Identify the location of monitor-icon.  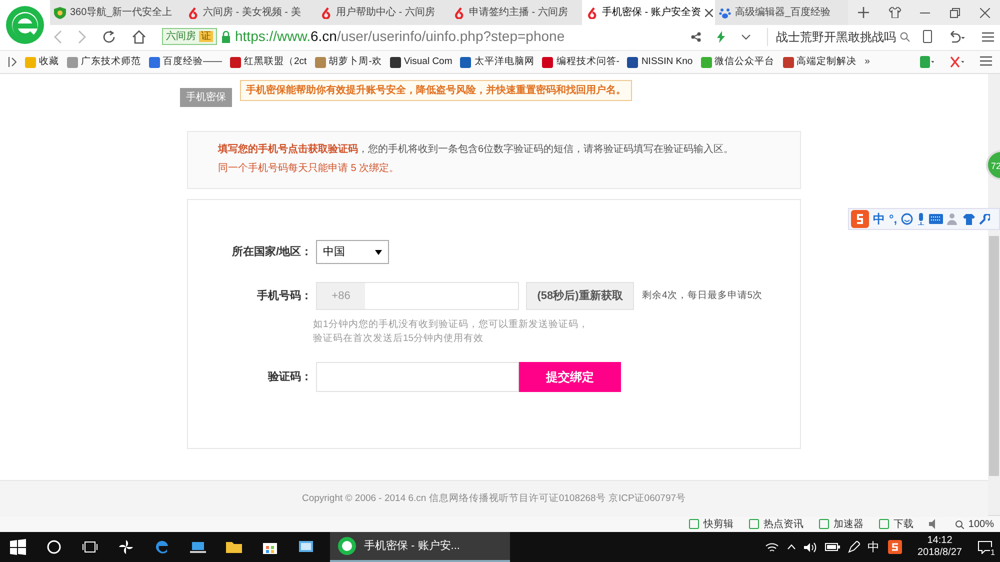
(306, 547).